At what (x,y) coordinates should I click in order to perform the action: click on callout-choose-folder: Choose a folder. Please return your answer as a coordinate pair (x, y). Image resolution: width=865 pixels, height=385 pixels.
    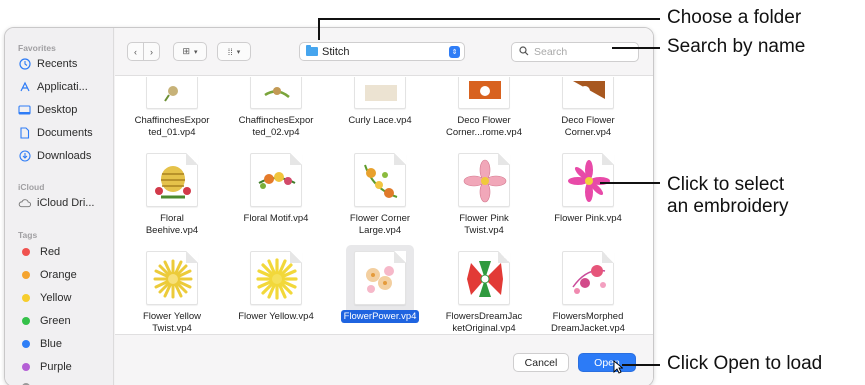
    Looking at the image, I should click on (734, 17).